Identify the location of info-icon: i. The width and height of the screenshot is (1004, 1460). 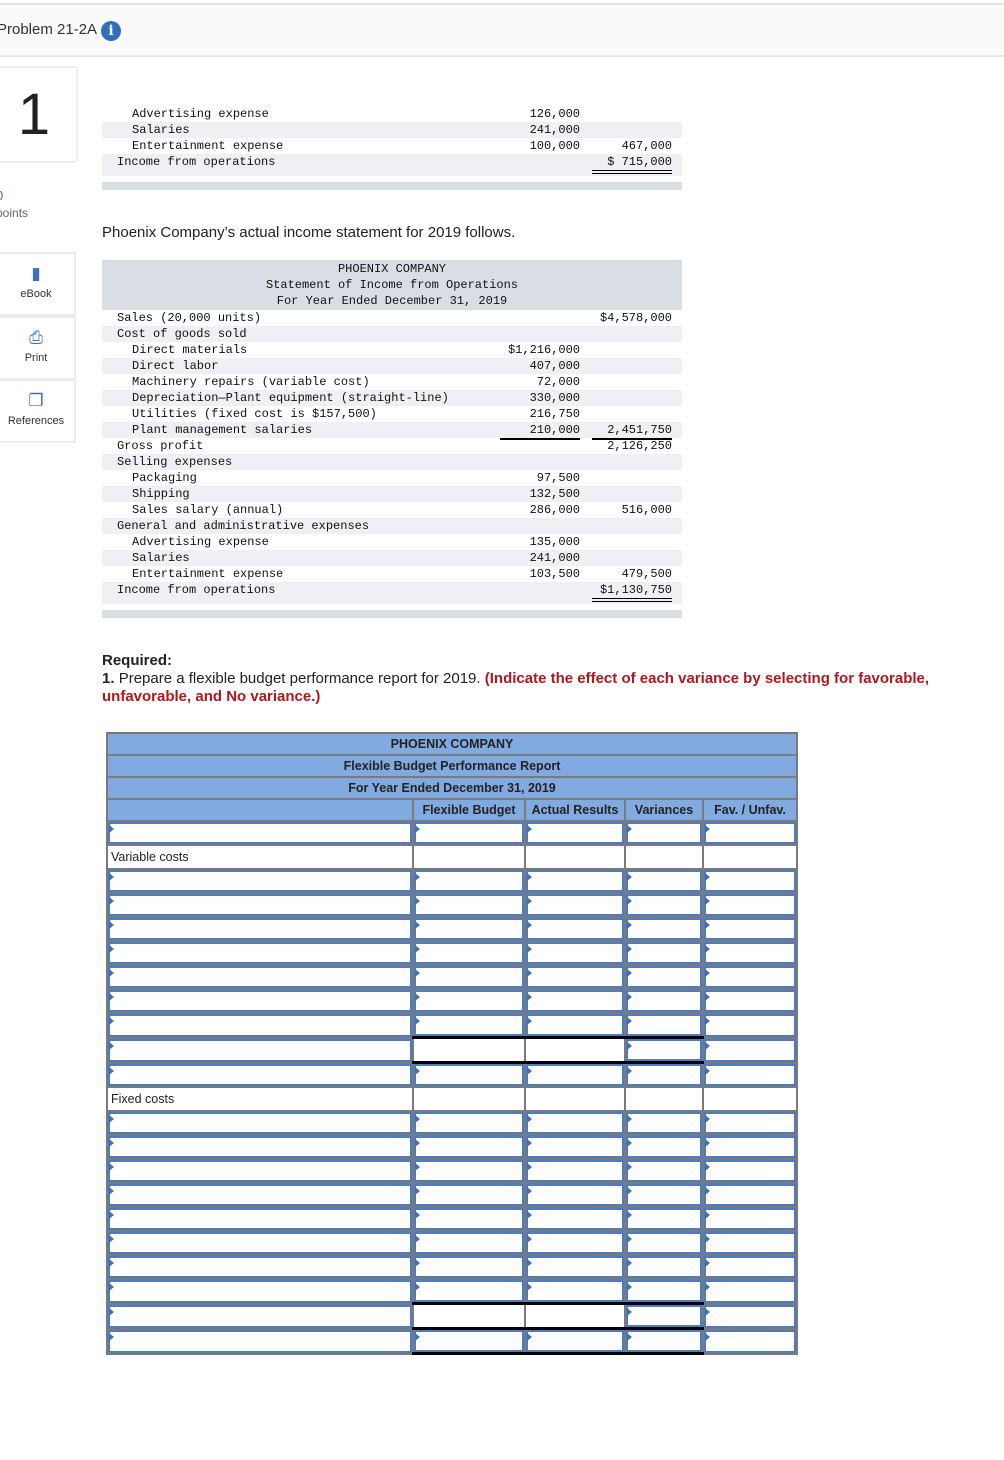
(111, 31).